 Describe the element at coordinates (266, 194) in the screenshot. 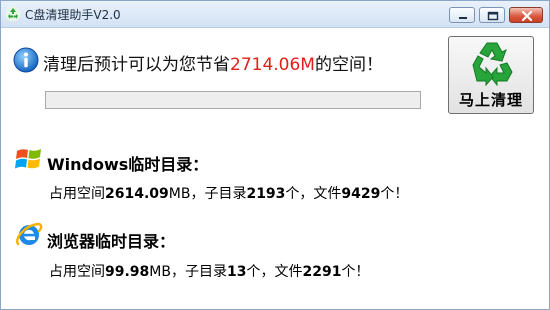

I see `stat-dirs: 2193` at that location.